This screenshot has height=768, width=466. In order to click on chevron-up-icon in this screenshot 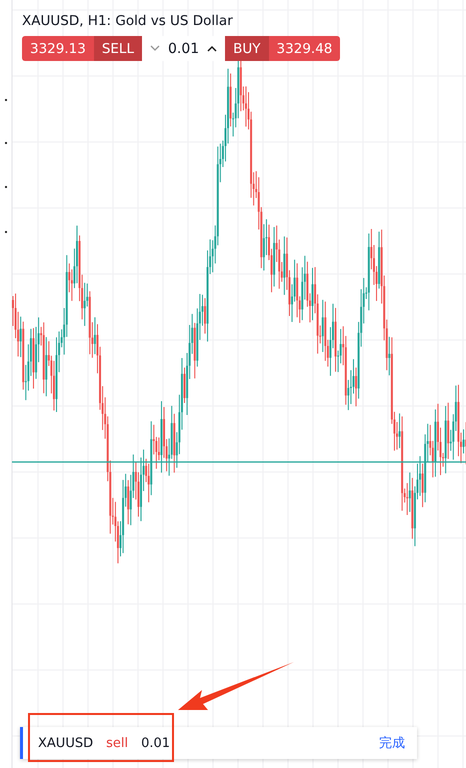, I will do `click(212, 48)`.